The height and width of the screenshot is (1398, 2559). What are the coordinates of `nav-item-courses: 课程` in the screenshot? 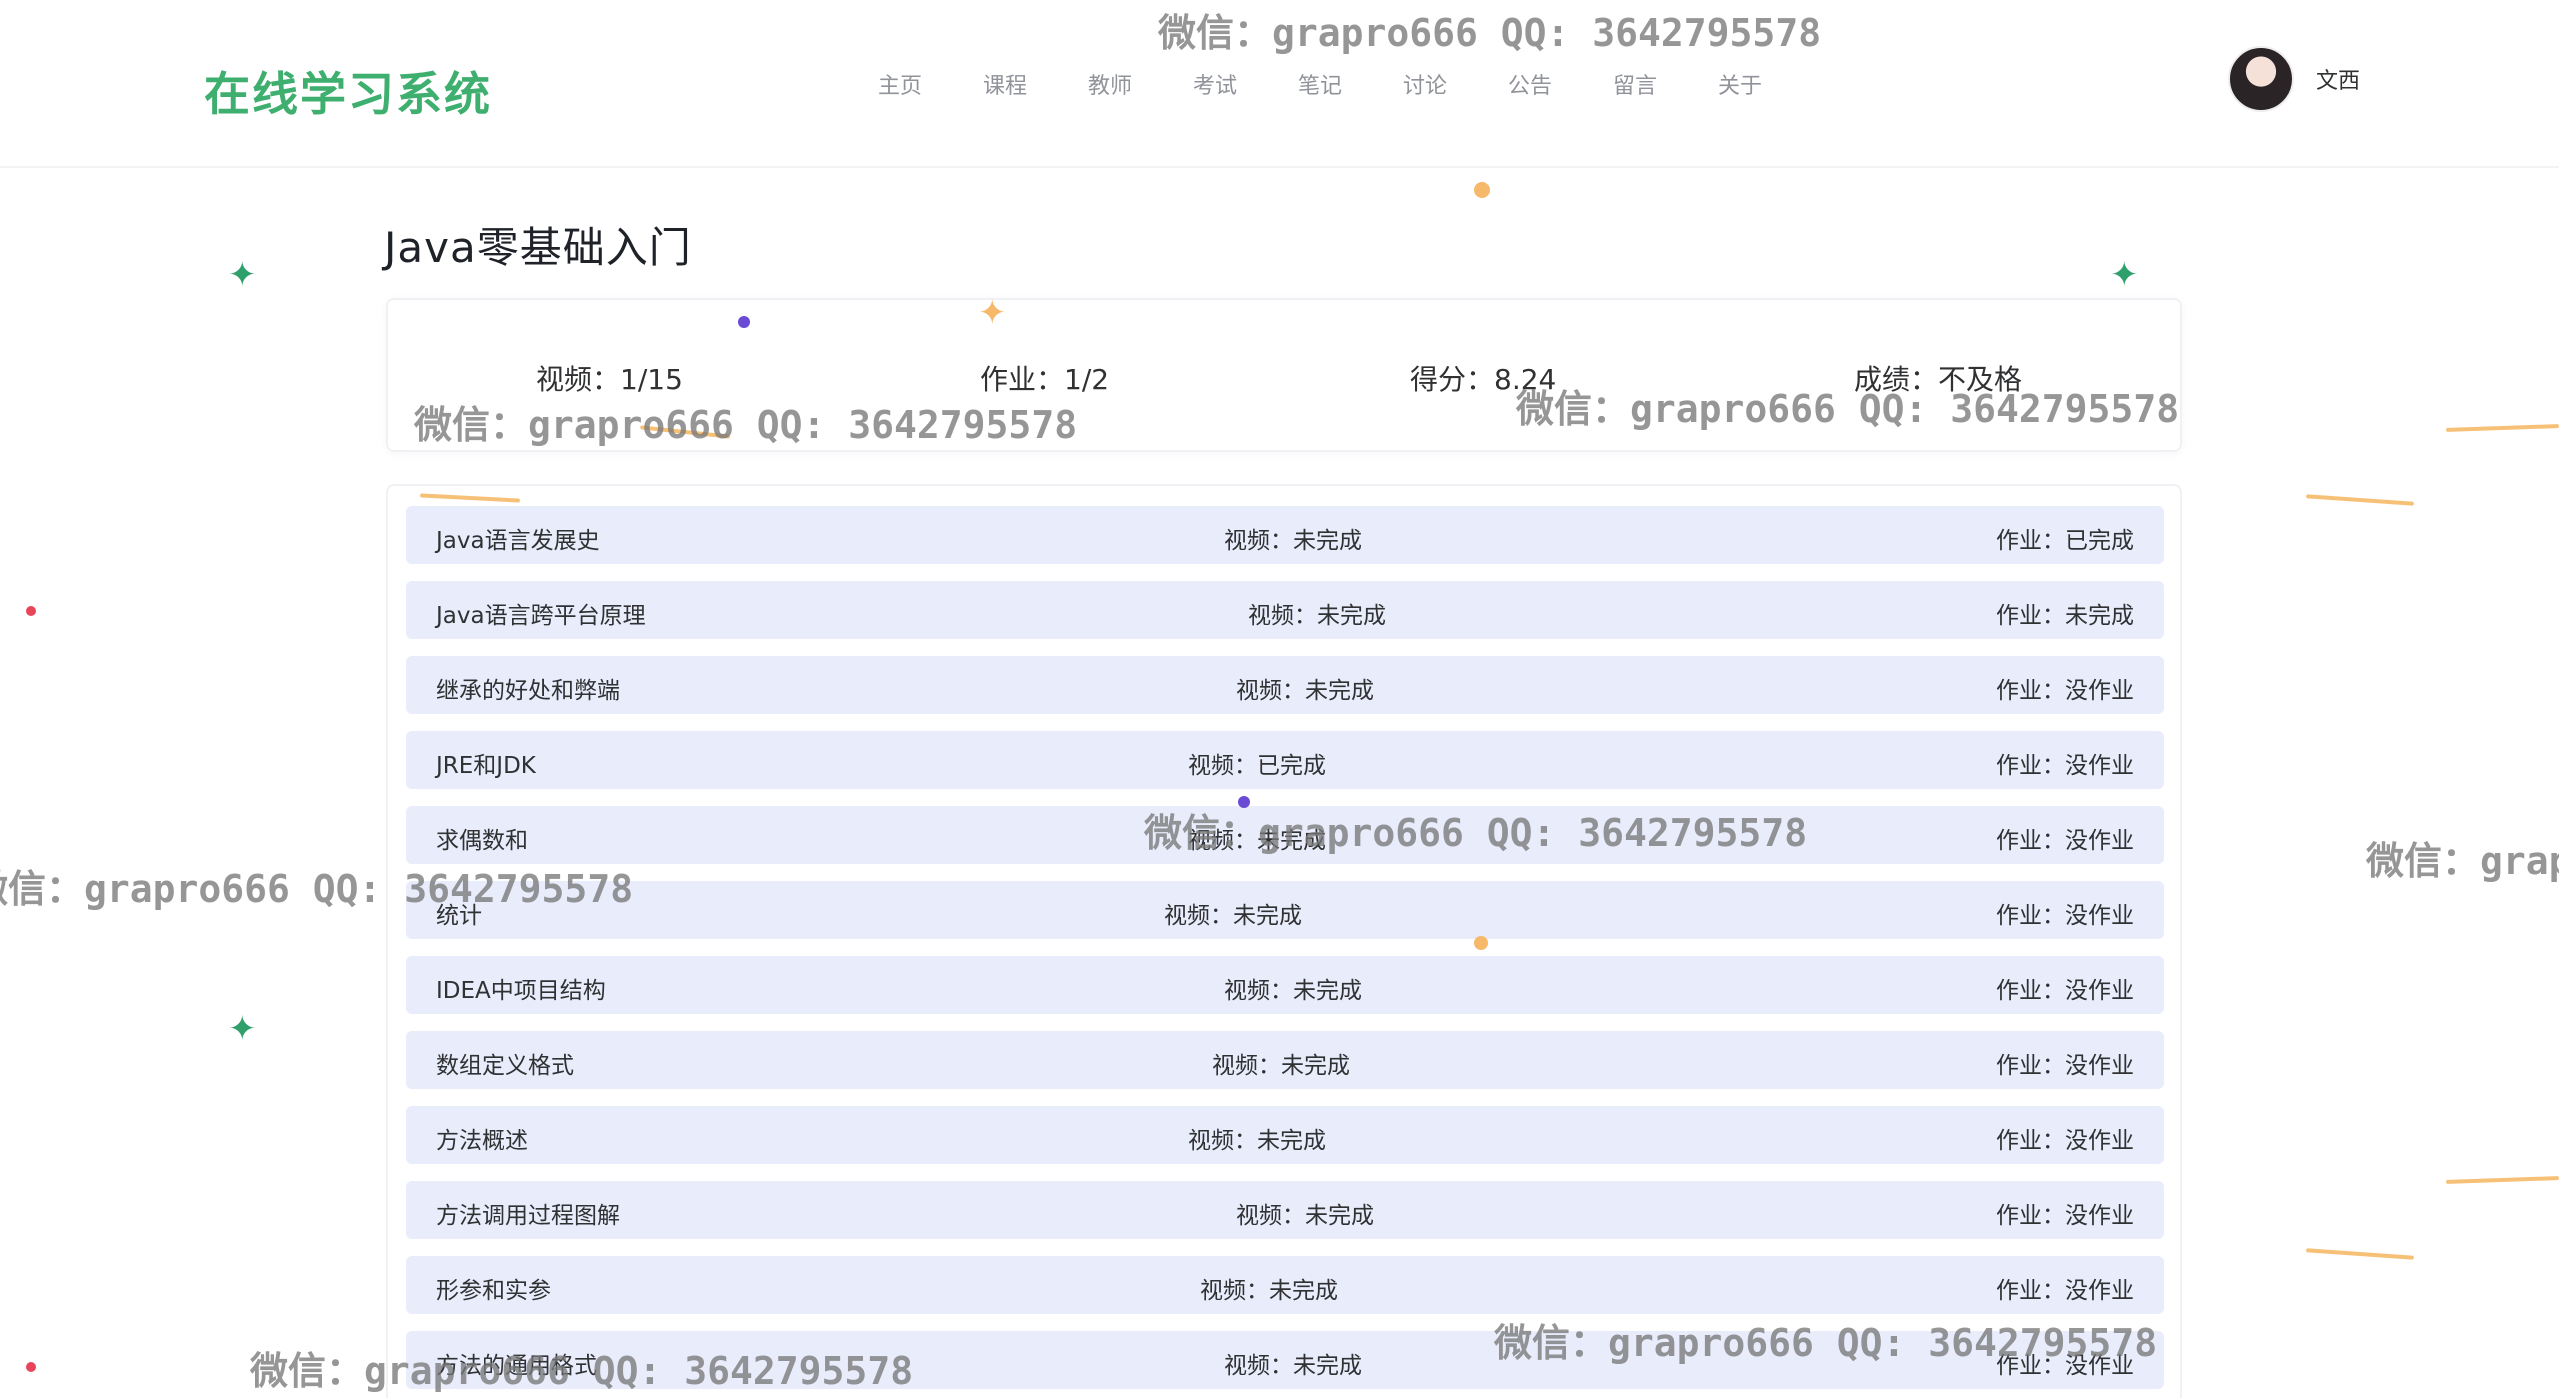 It's located at (1035, 84).